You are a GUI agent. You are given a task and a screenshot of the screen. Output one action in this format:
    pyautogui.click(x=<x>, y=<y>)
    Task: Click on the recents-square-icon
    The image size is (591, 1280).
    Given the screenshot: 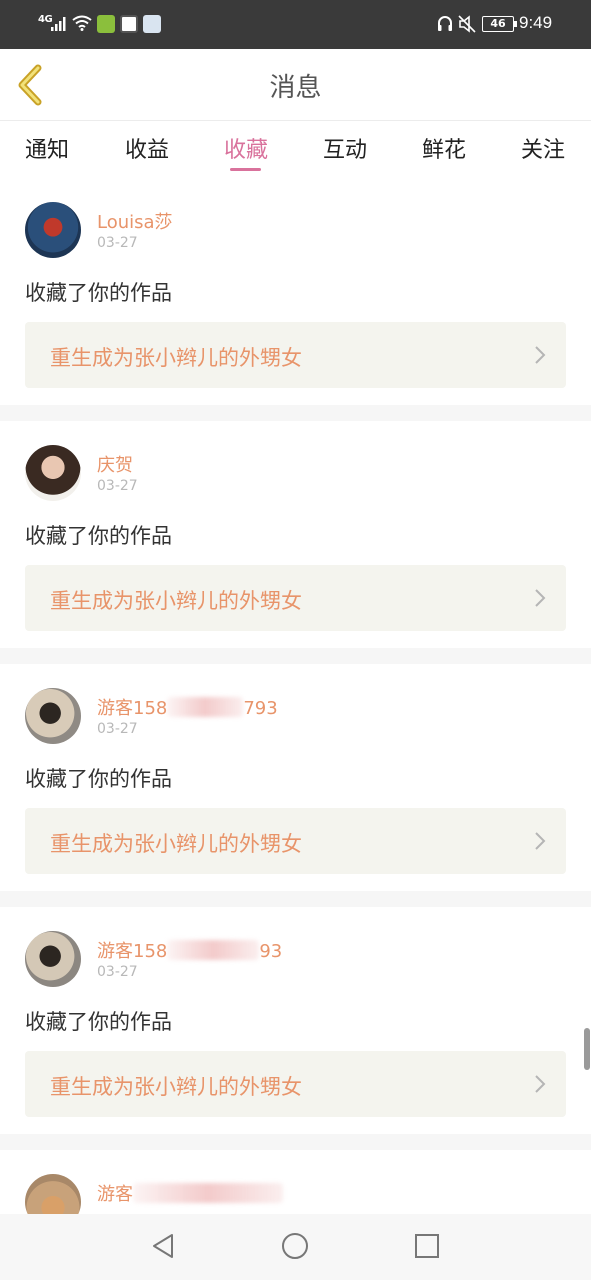 What is the action you would take?
    pyautogui.click(x=427, y=1246)
    